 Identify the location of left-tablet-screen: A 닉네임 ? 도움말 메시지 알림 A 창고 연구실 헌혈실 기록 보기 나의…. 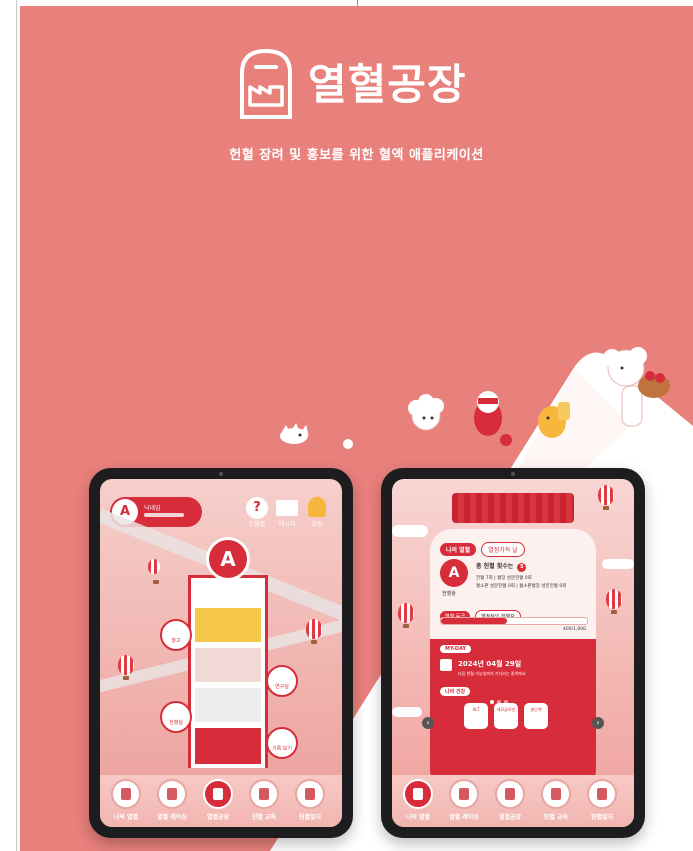
(221, 653).